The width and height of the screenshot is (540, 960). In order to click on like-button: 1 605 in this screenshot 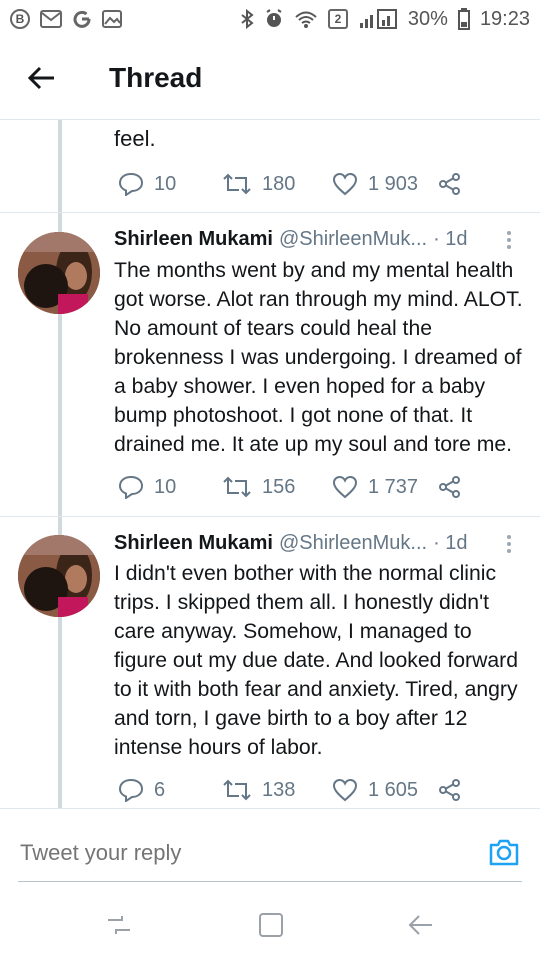, I will do `click(385, 790)`.